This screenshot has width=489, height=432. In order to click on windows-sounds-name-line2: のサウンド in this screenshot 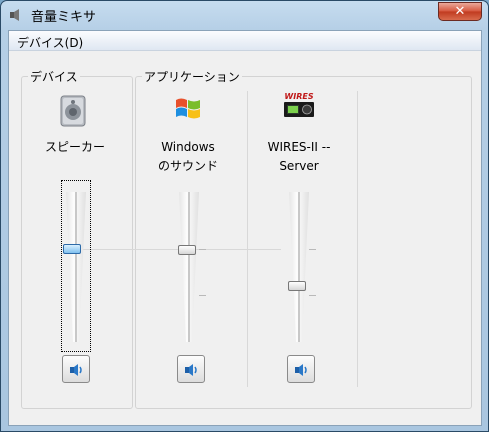, I will do `click(187, 166)`.